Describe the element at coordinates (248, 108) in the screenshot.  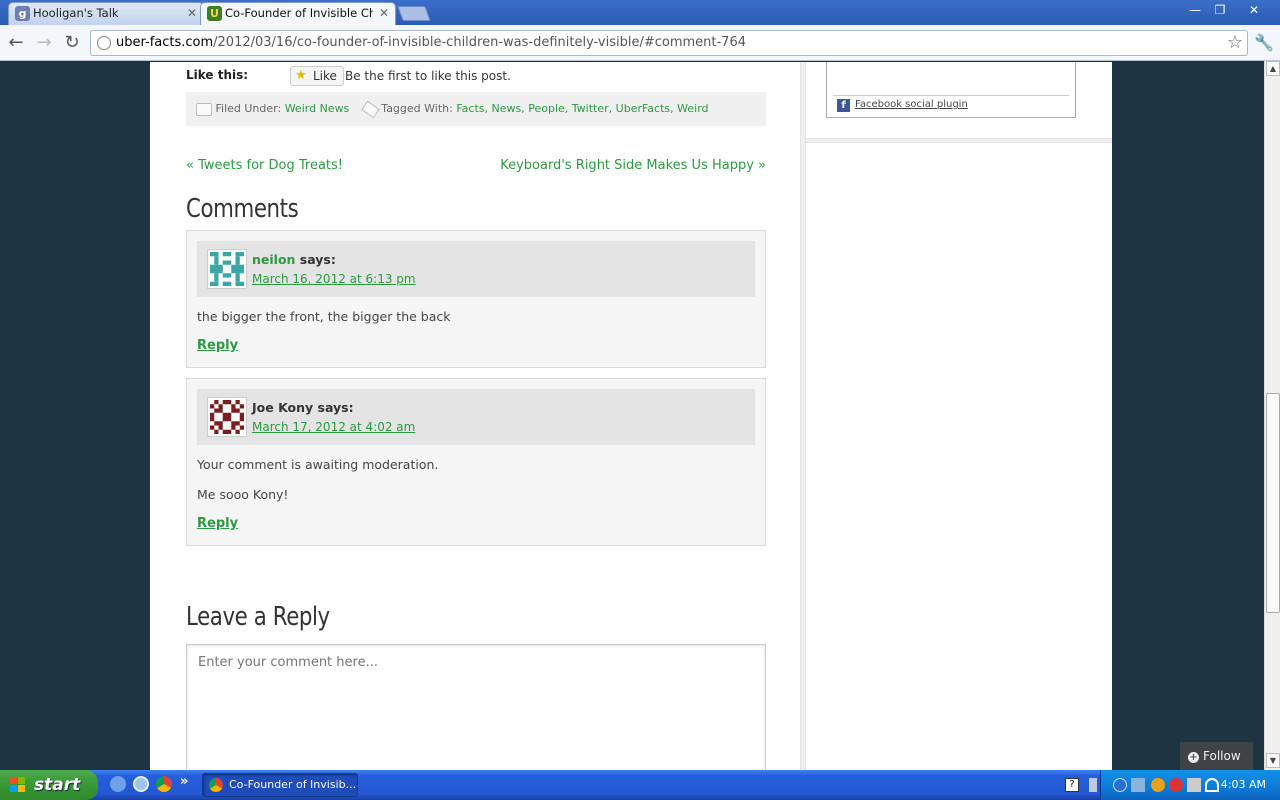
I see `filed-under-label: Filed Under:` at that location.